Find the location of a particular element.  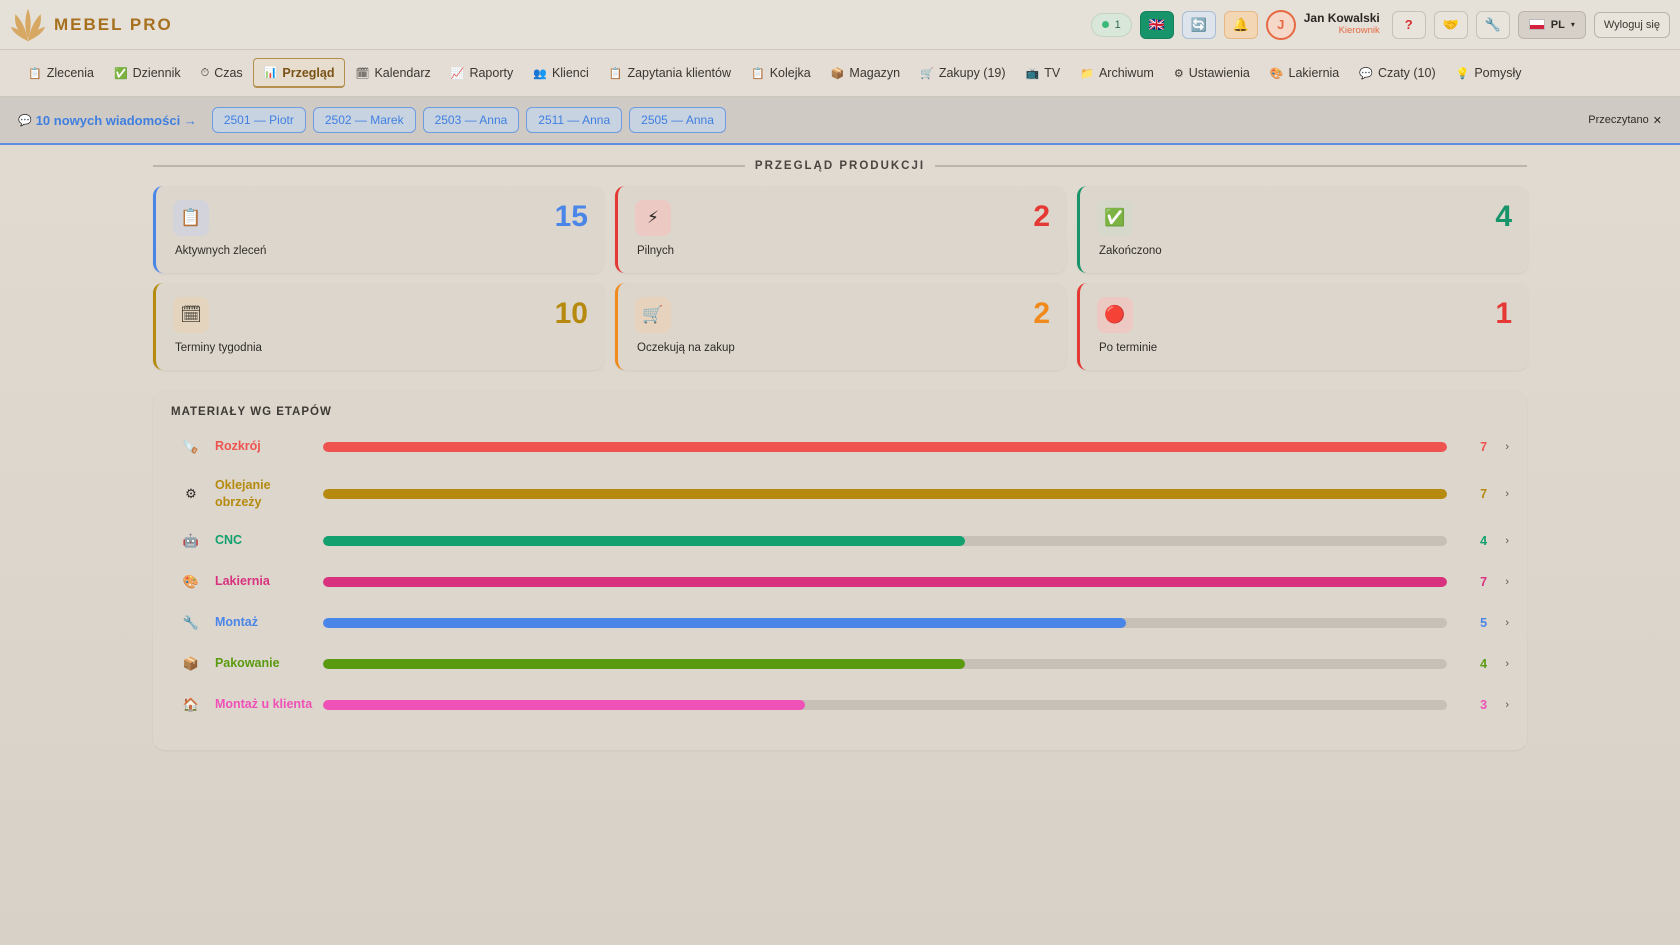

message-chip: 2501 — Piotr is located at coordinates (258, 120).